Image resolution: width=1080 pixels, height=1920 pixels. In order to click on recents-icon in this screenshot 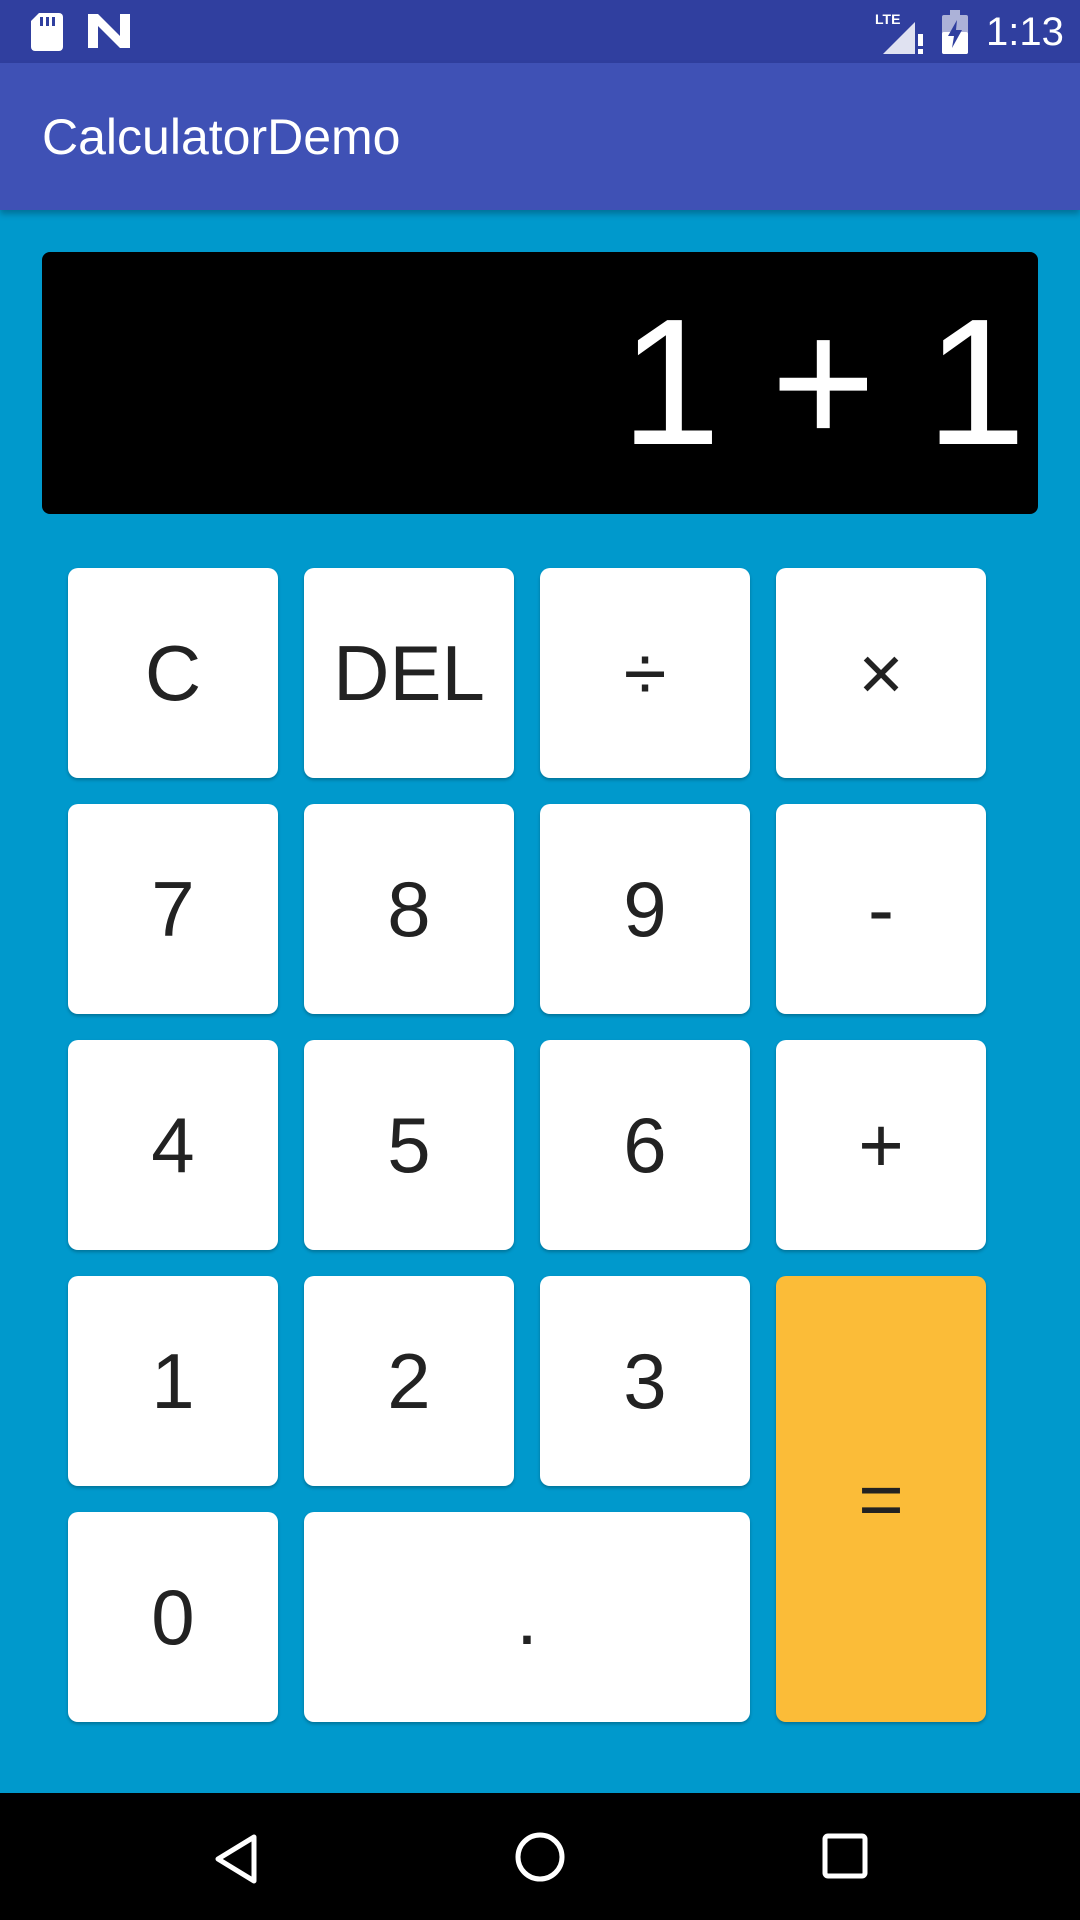, I will do `click(845, 1856)`.